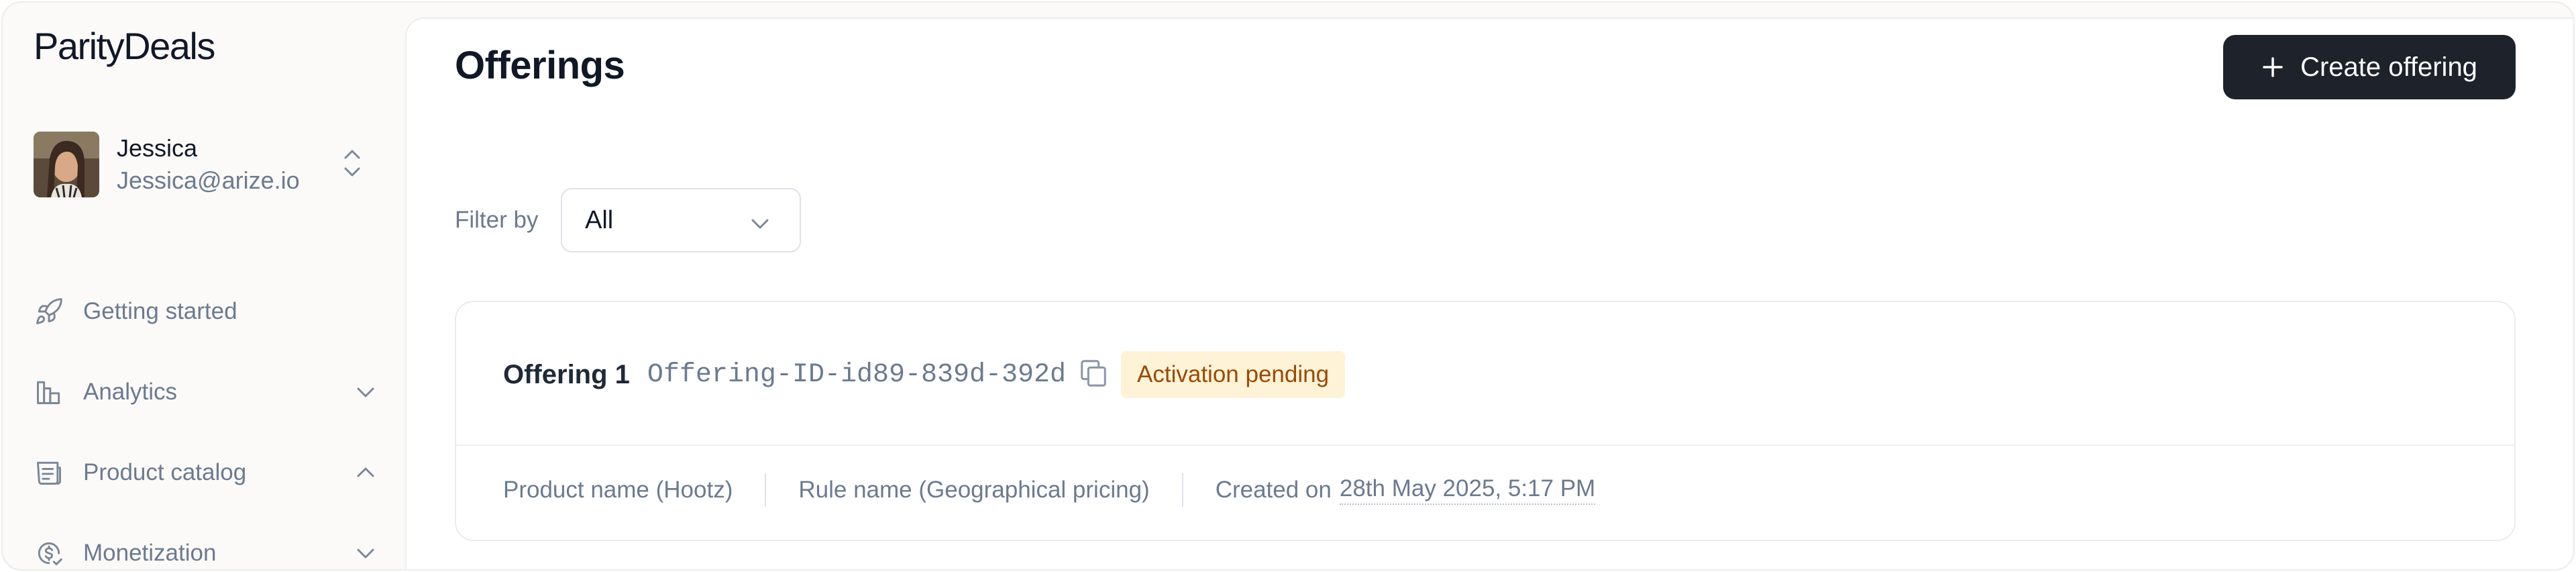  What do you see at coordinates (66, 165) in the screenshot?
I see `avatar` at bounding box center [66, 165].